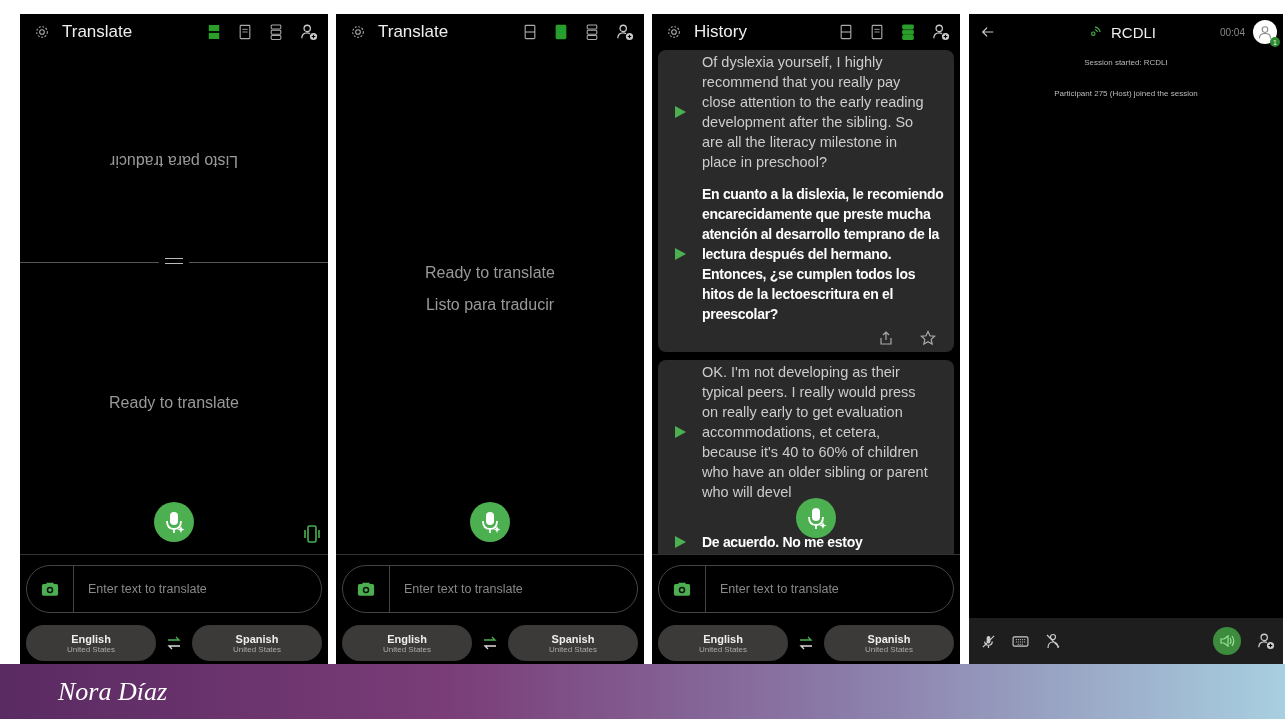 This screenshot has width=1285, height=719. I want to click on transcript-text: De acuerdo. No me estoy, so click(782, 542).